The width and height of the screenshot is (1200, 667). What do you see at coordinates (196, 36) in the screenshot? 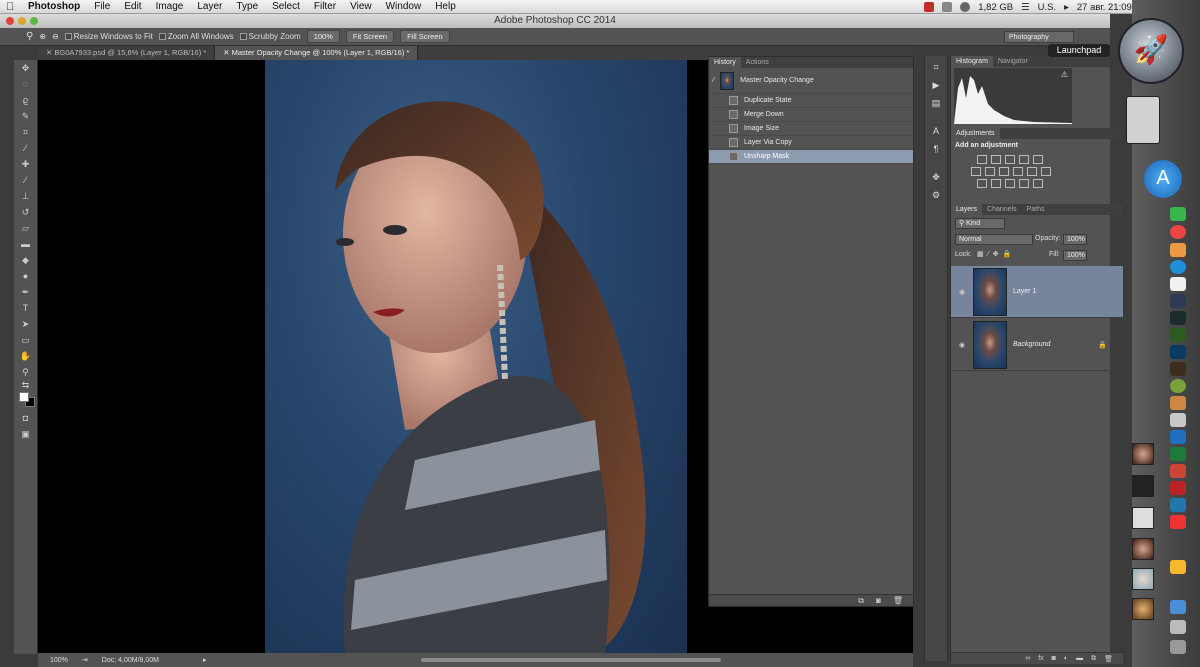
I see `zoom-all-checkbox: Zoom All Windows` at bounding box center [196, 36].